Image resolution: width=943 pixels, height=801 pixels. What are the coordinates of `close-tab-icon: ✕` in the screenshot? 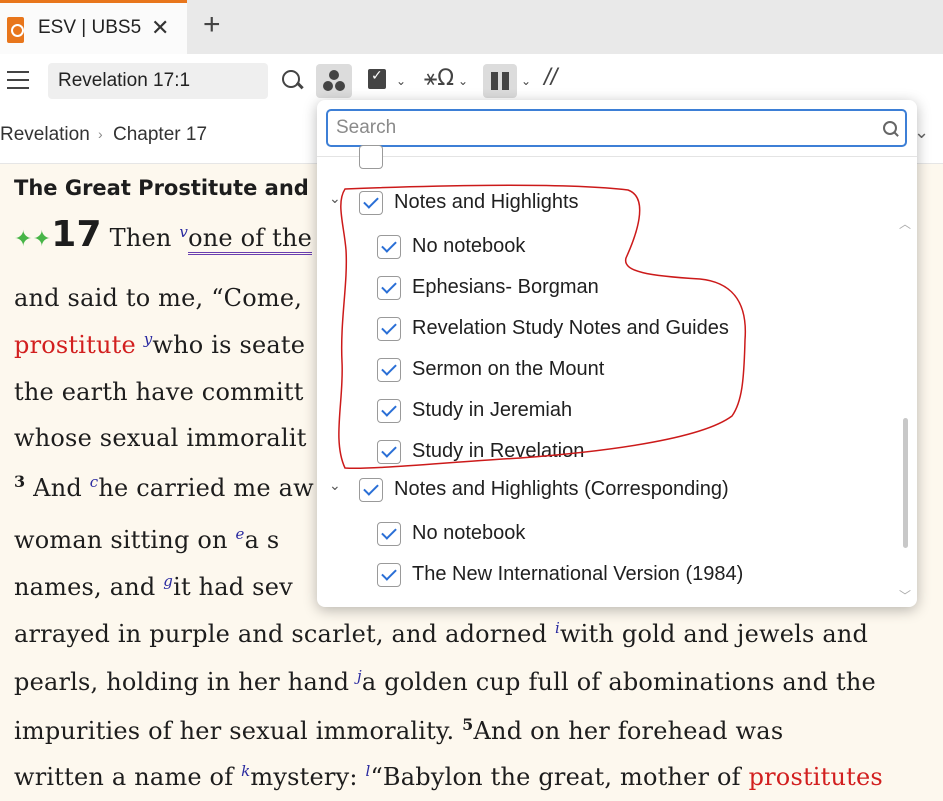 It's located at (160, 28).